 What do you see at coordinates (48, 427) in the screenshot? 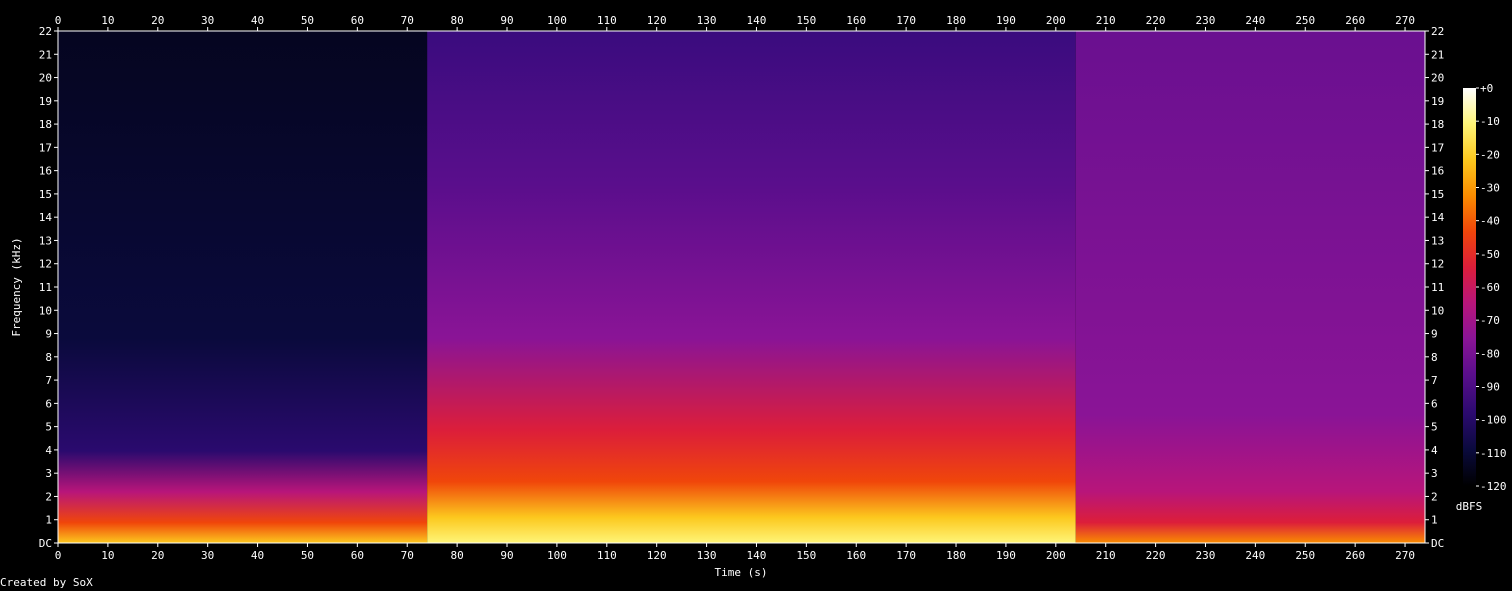
I see `y-tick-label-left: 5` at bounding box center [48, 427].